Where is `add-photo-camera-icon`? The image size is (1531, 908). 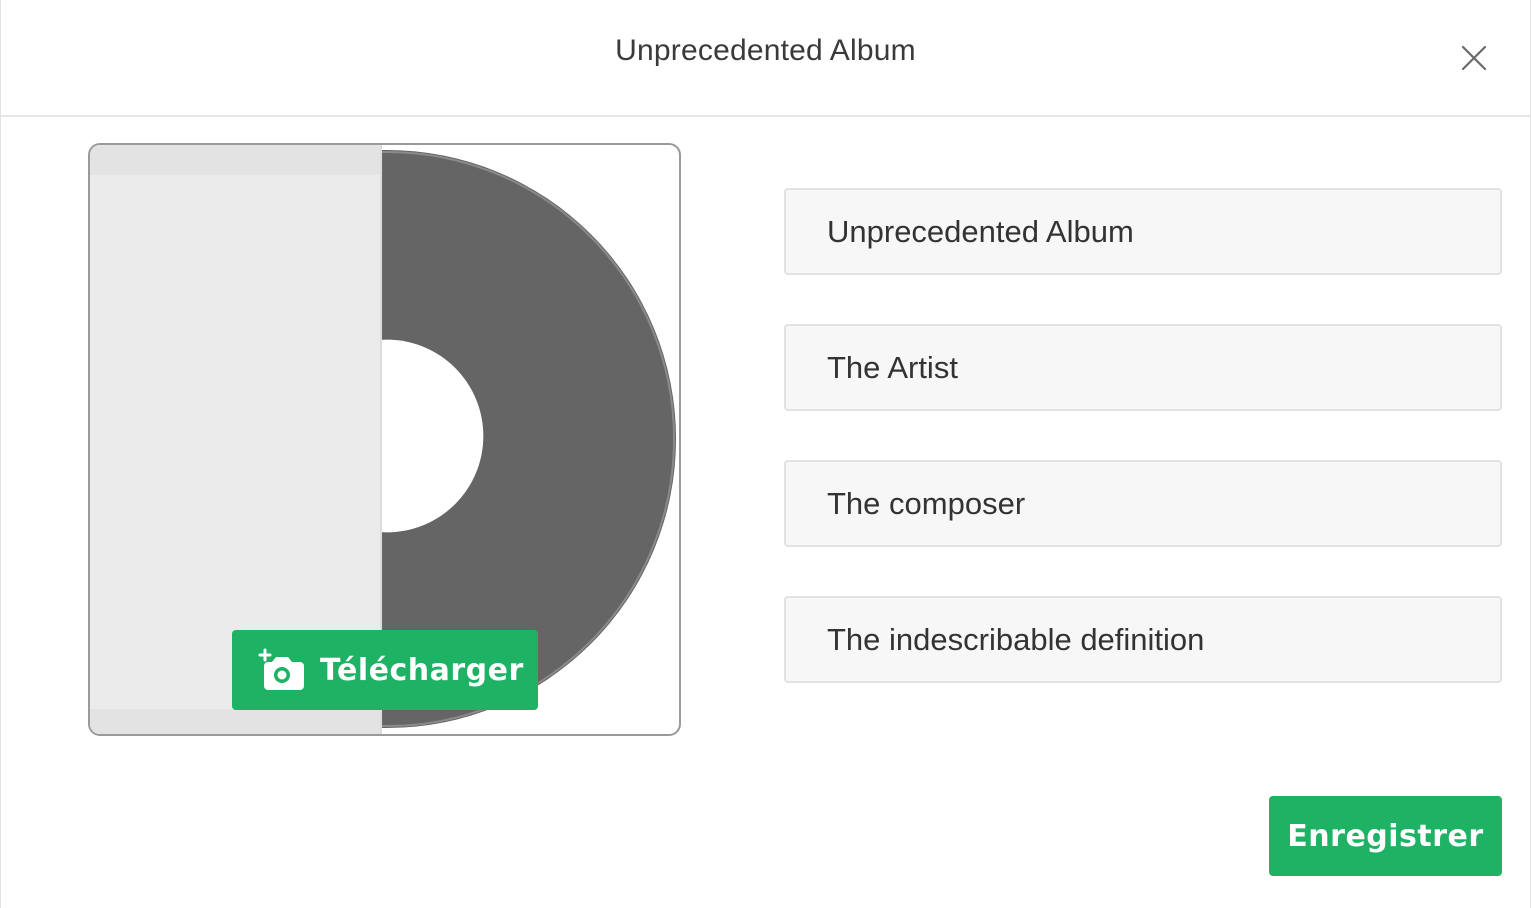
add-photo-camera-icon is located at coordinates (281, 669).